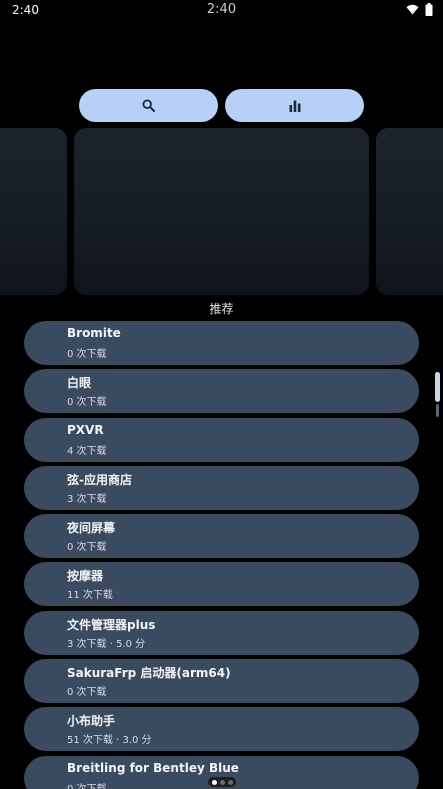 The image size is (443, 789). I want to click on list-item: 按摩器 11 次下载, so click(221, 584).